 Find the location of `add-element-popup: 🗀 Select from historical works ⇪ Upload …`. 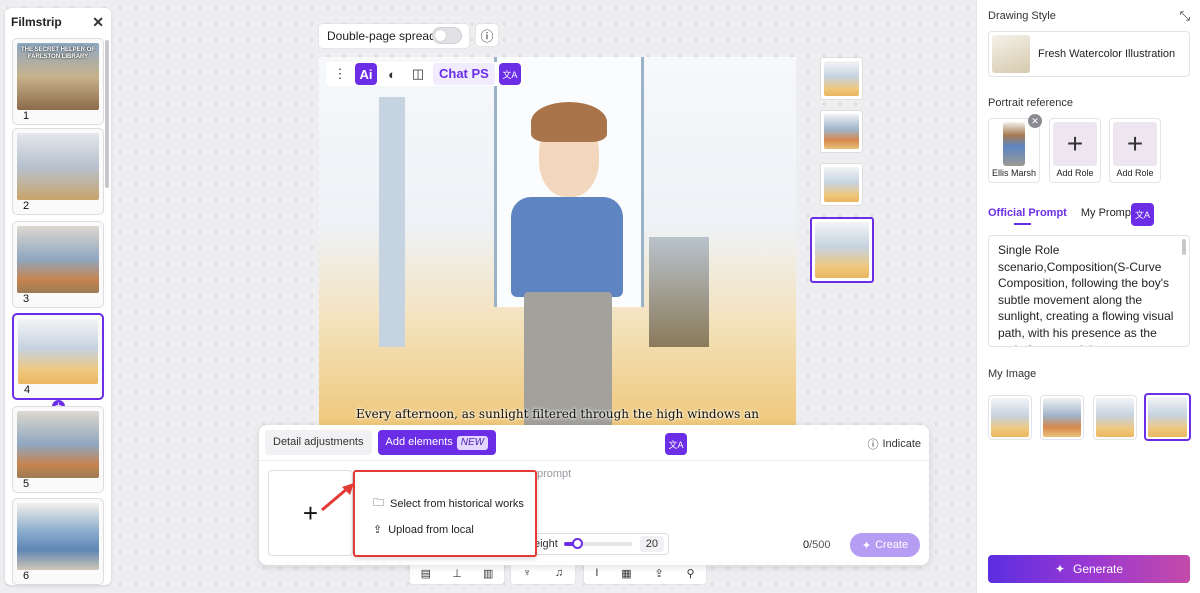

add-element-popup: 🗀 Select from historical works ⇪ Upload … is located at coordinates (445, 513).